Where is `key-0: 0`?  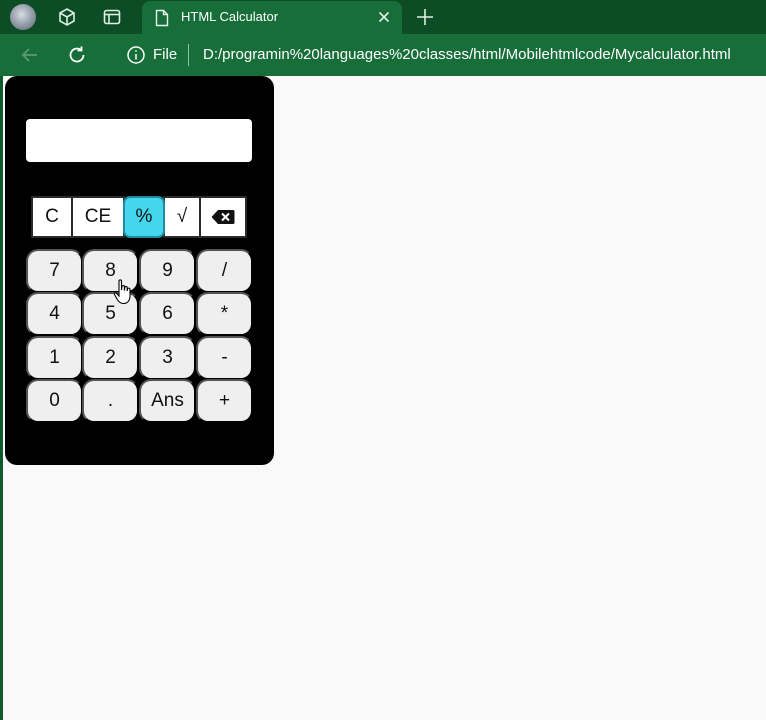
key-0: 0 is located at coordinates (54, 401).